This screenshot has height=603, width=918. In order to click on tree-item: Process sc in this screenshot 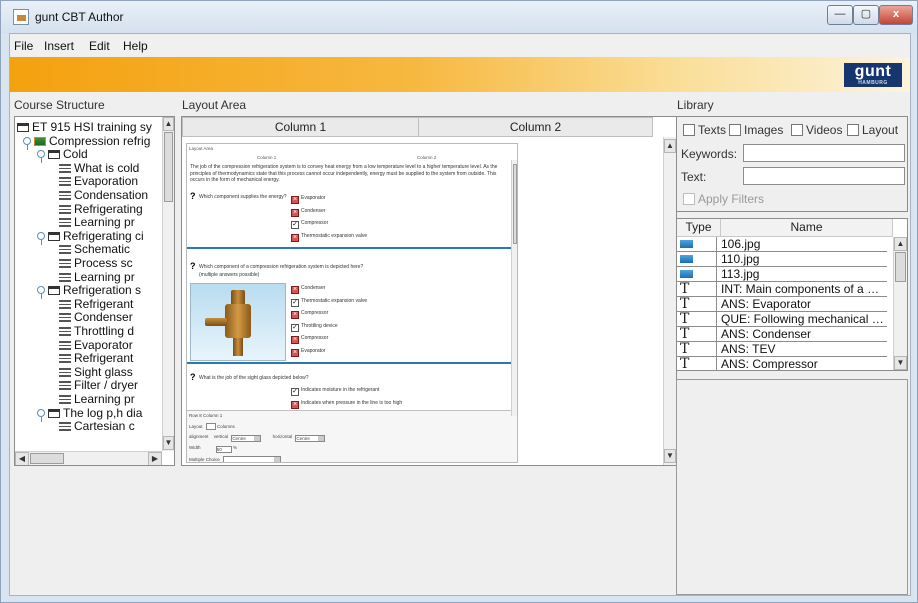, I will do `click(96, 263)`.